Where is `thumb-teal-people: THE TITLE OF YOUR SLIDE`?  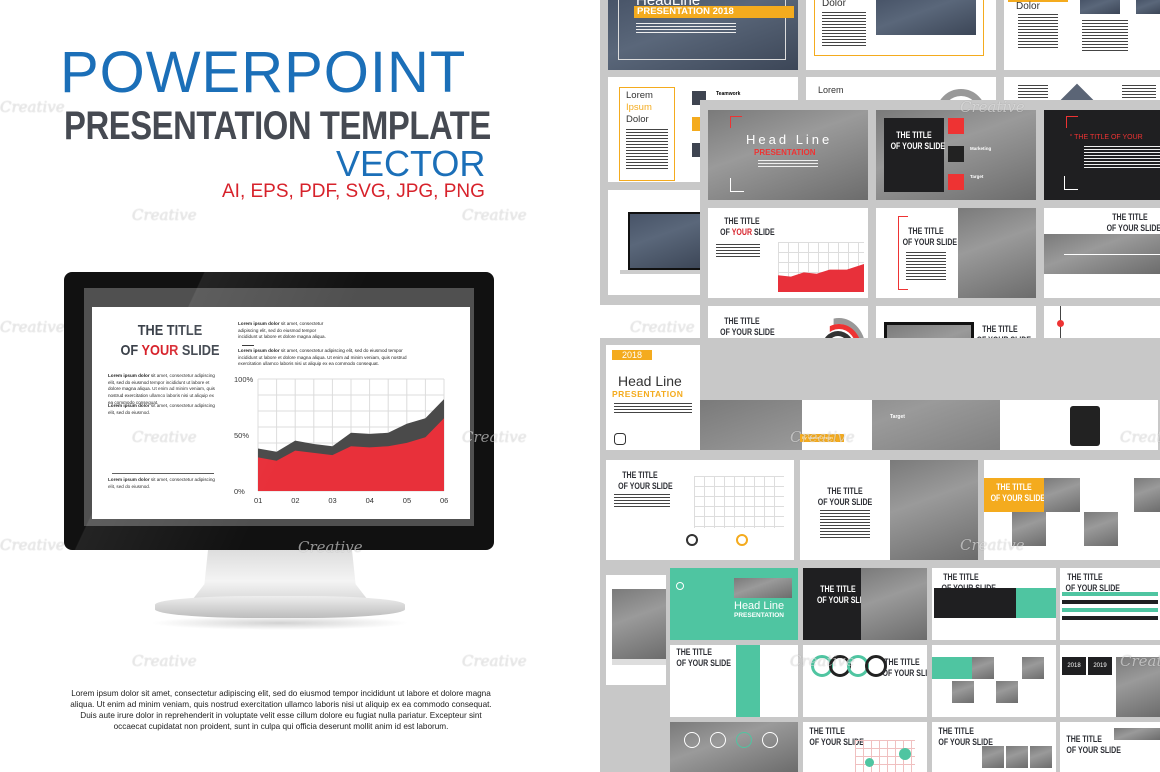 thumb-teal-people: THE TITLE OF YOUR SLIDE is located at coordinates (734, 681).